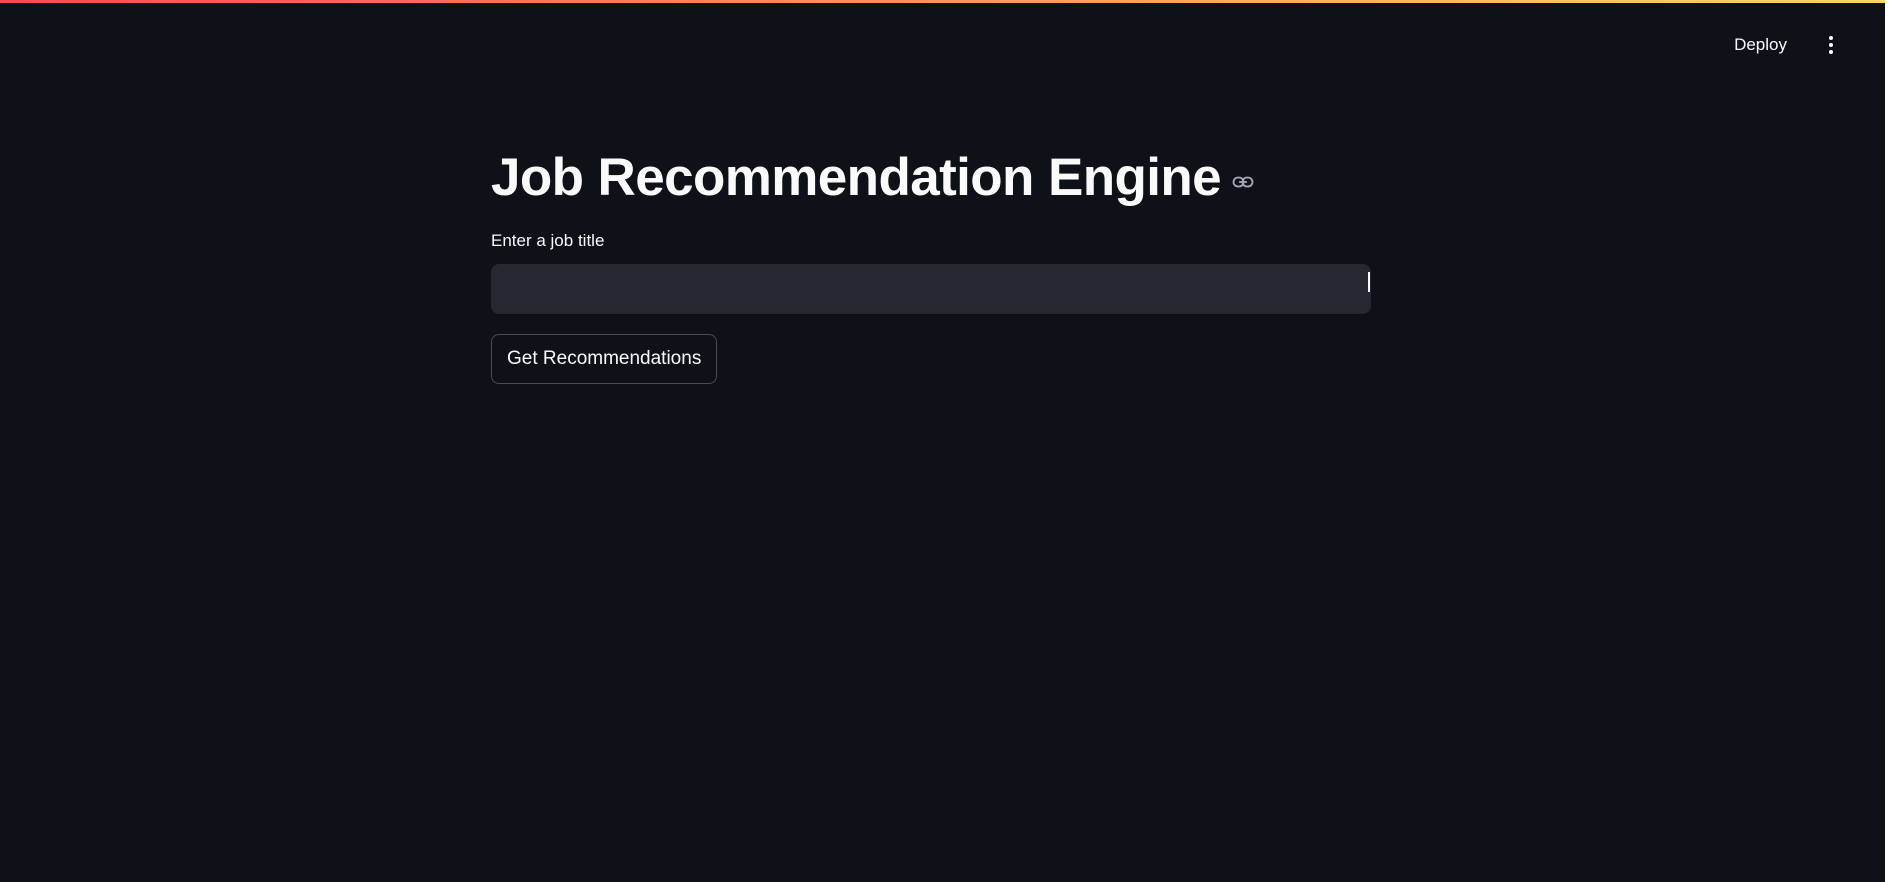 The width and height of the screenshot is (1890, 882). What do you see at coordinates (1369, 282) in the screenshot?
I see `input-caret` at bounding box center [1369, 282].